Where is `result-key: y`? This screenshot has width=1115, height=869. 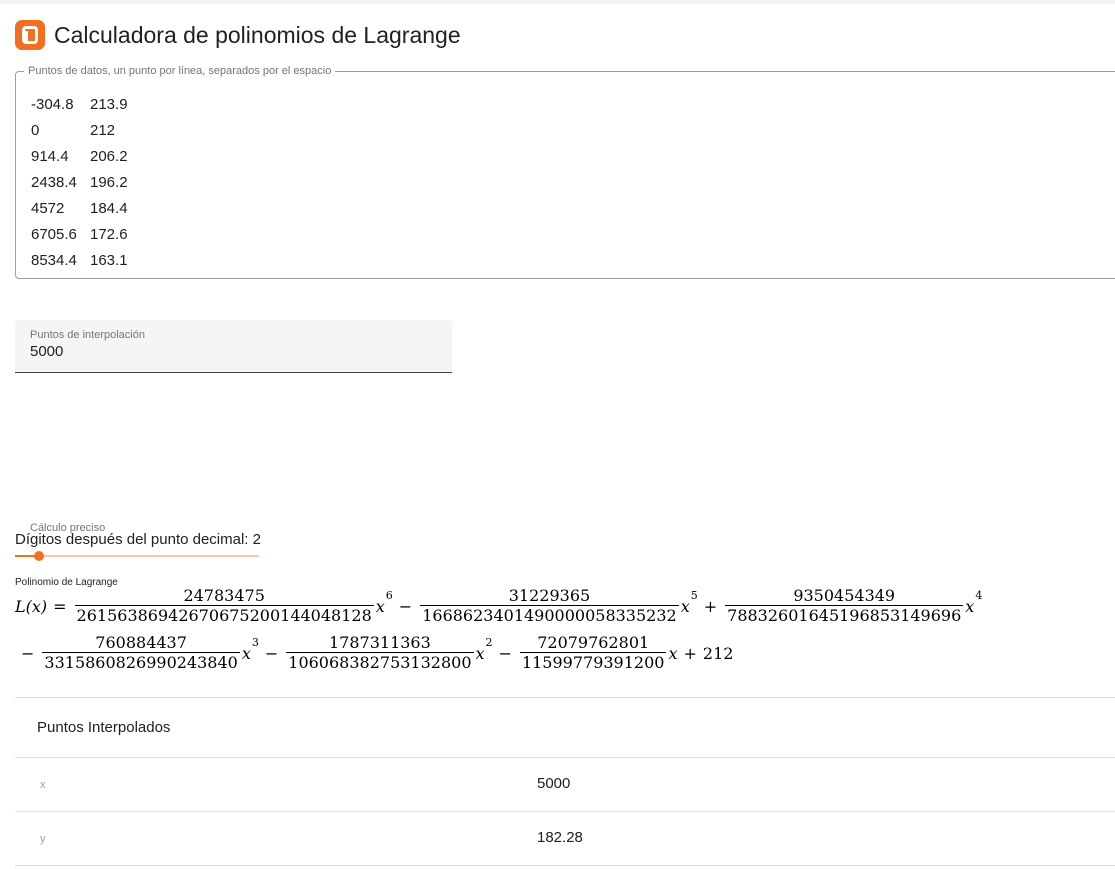 result-key: y is located at coordinates (43, 839).